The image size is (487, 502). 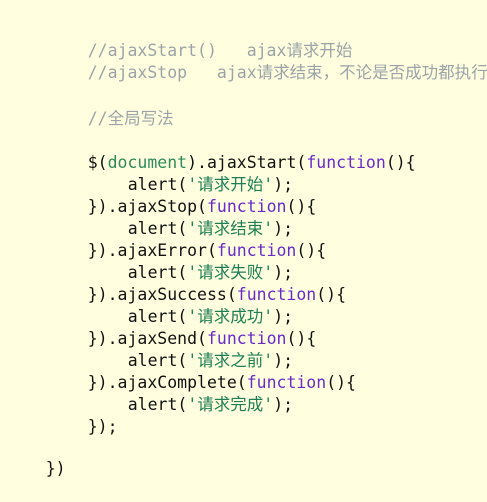 What do you see at coordinates (33, 457) in the screenshot?
I see `code-line-end-outer: })` at bounding box center [33, 457].